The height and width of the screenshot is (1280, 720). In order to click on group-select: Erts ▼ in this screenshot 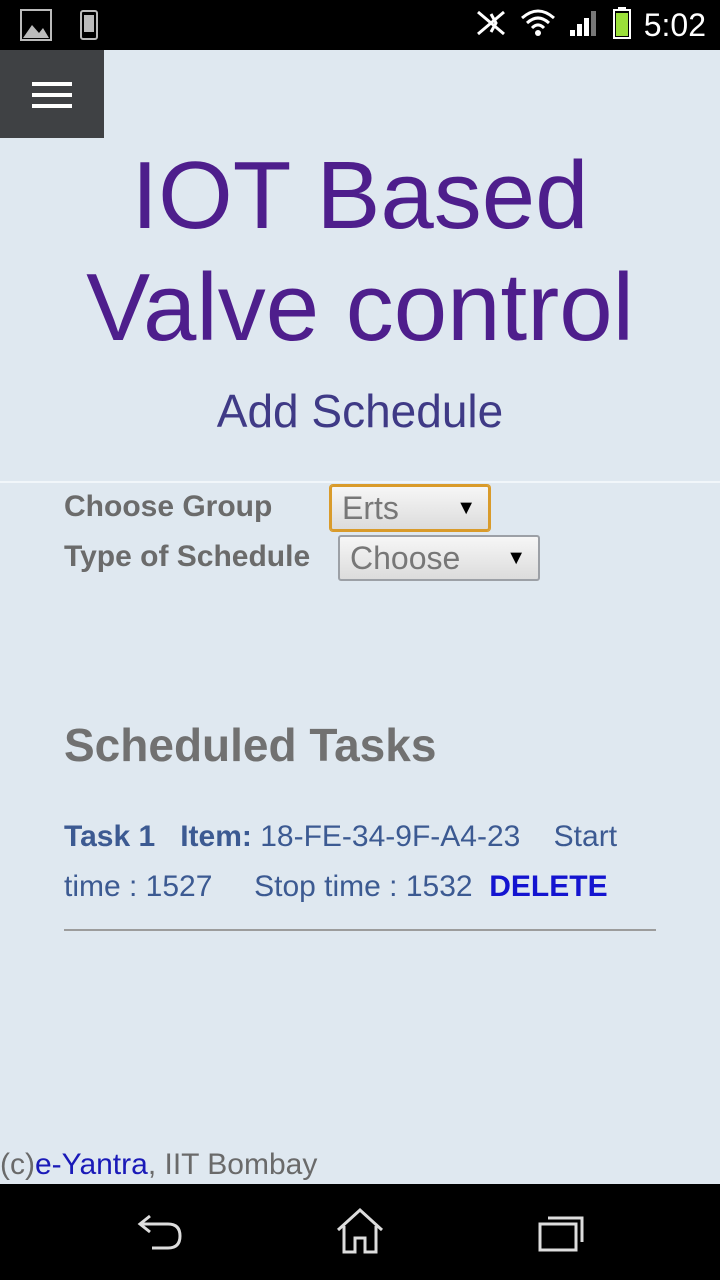, I will do `click(410, 508)`.